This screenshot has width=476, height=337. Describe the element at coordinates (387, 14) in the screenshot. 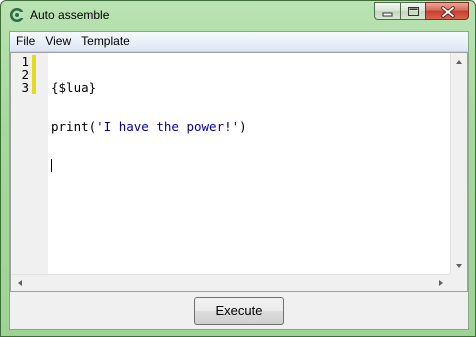

I see `minimize-icon` at that location.